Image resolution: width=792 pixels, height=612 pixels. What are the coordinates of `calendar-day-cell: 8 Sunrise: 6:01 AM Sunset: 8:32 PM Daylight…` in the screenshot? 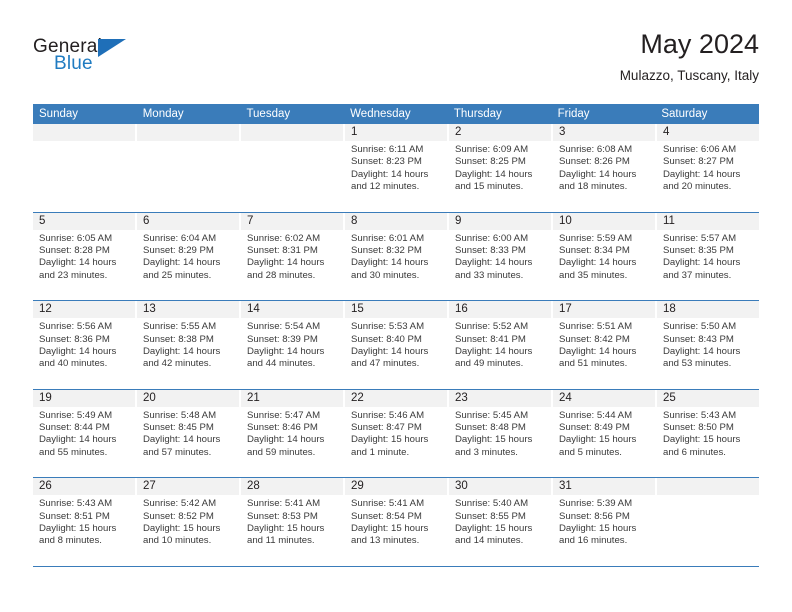 It's located at (397, 256).